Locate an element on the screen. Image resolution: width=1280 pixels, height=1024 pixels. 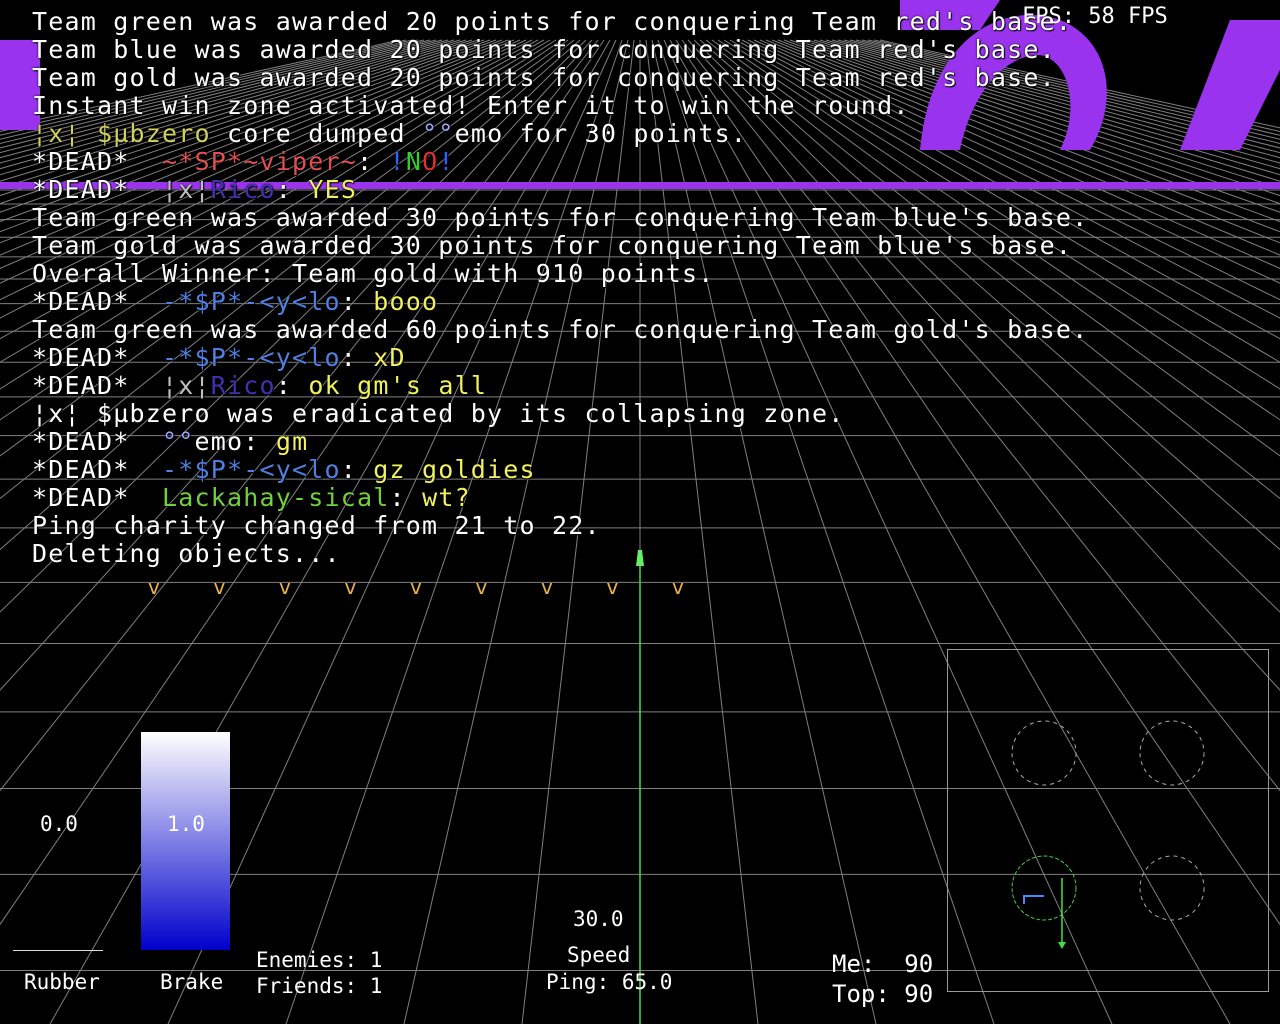
console-segment: core dumped is located at coordinates (316, 133).